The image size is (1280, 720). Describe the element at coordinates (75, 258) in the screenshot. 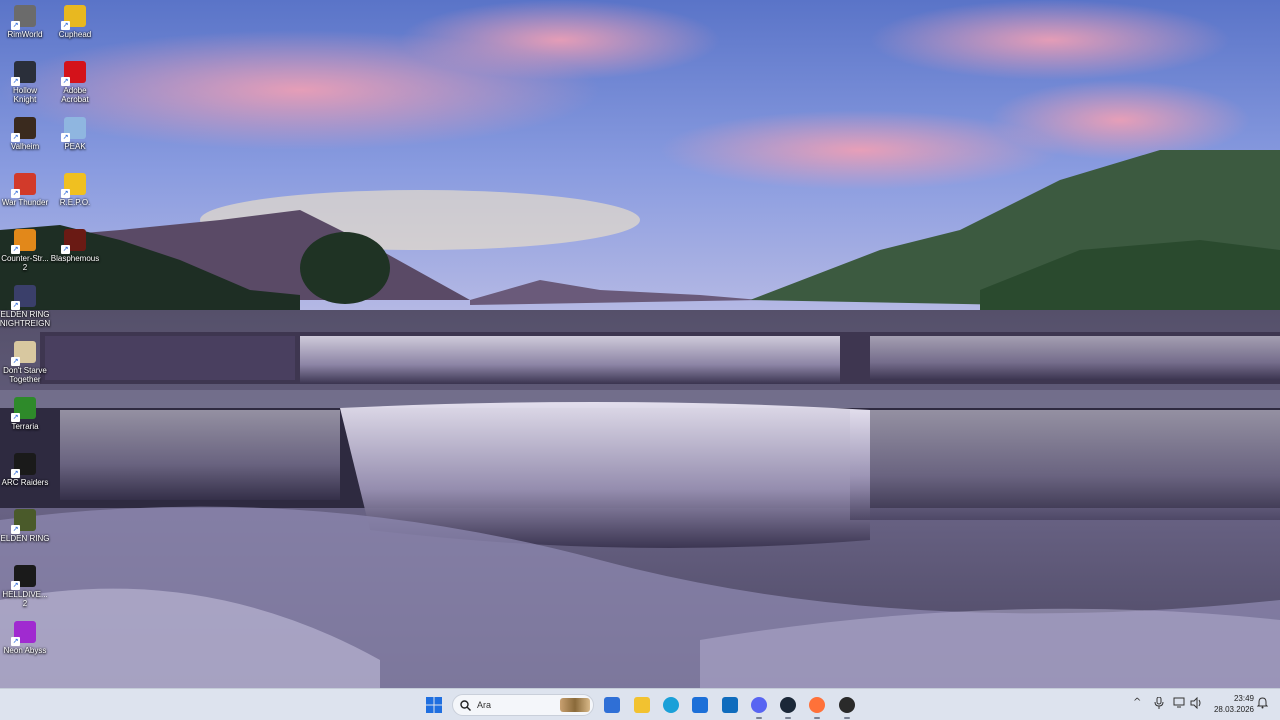

I see `desktop-icon-label: Blasphemous` at that location.